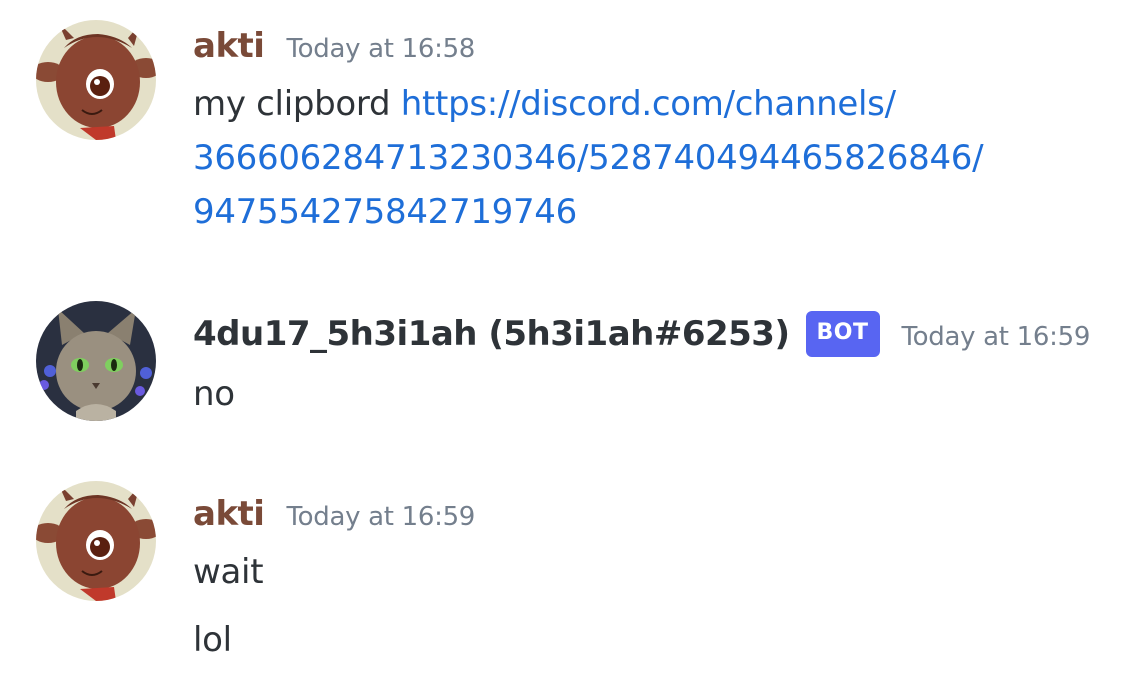 The image size is (1125, 675). What do you see at coordinates (842, 334) in the screenshot?
I see `bot-tag-badge: BOT` at bounding box center [842, 334].